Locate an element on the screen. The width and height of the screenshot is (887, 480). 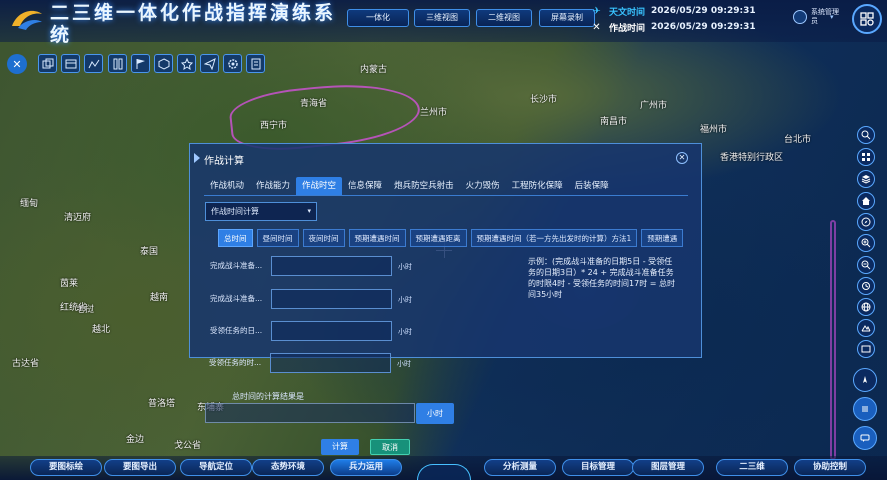
tool-cube-button is located at coordinates (163, 63).